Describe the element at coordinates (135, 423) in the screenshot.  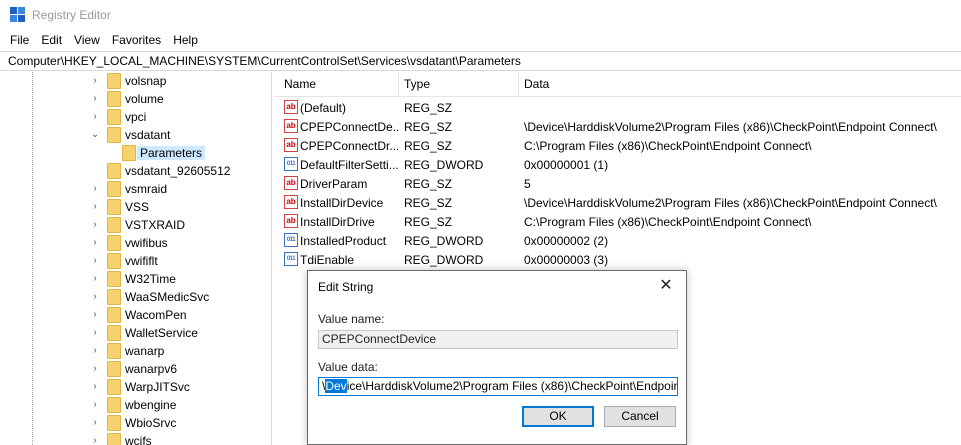
I see `tree-item: › WbioSrvc` at that location.